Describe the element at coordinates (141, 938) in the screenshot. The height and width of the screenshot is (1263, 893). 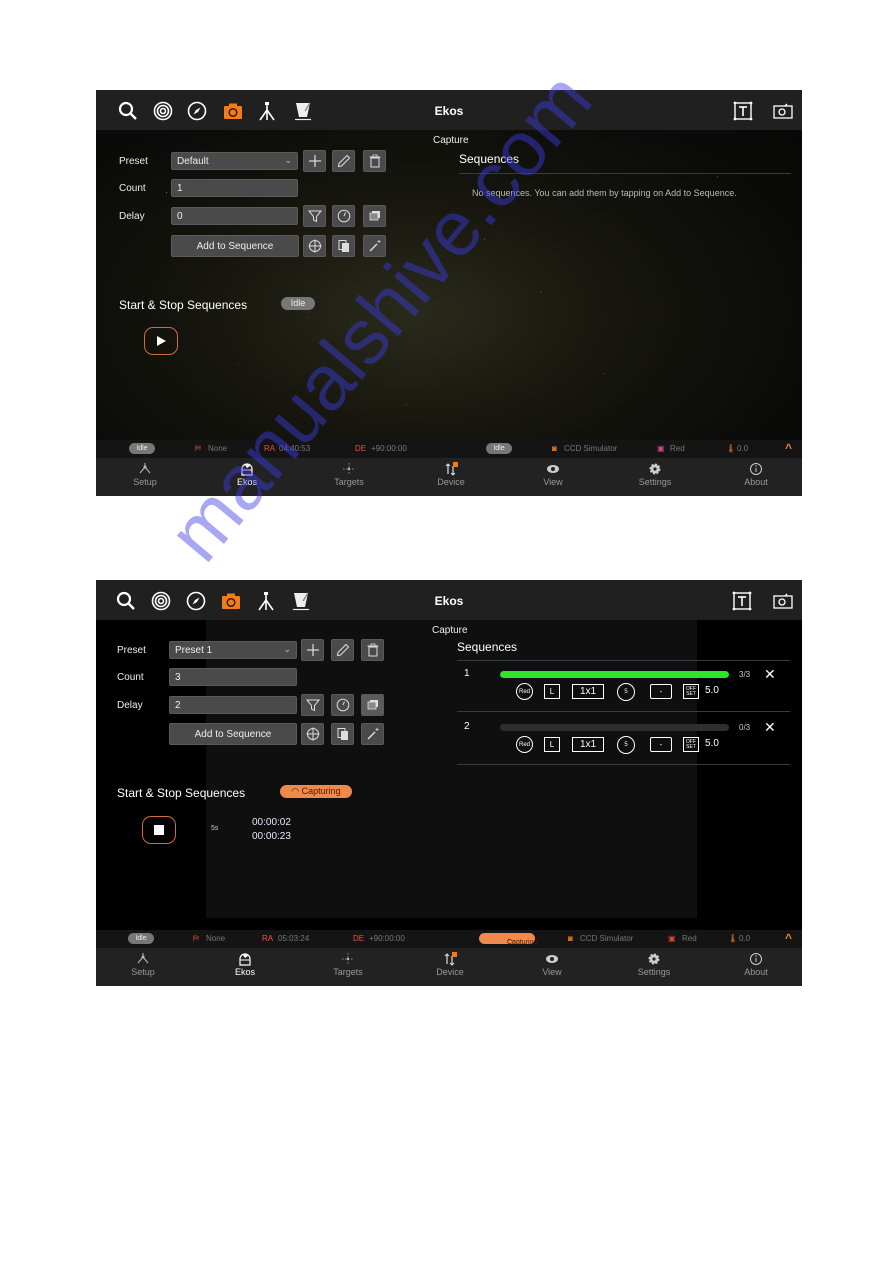
I see `mount-status-badge: Idle` at that location.